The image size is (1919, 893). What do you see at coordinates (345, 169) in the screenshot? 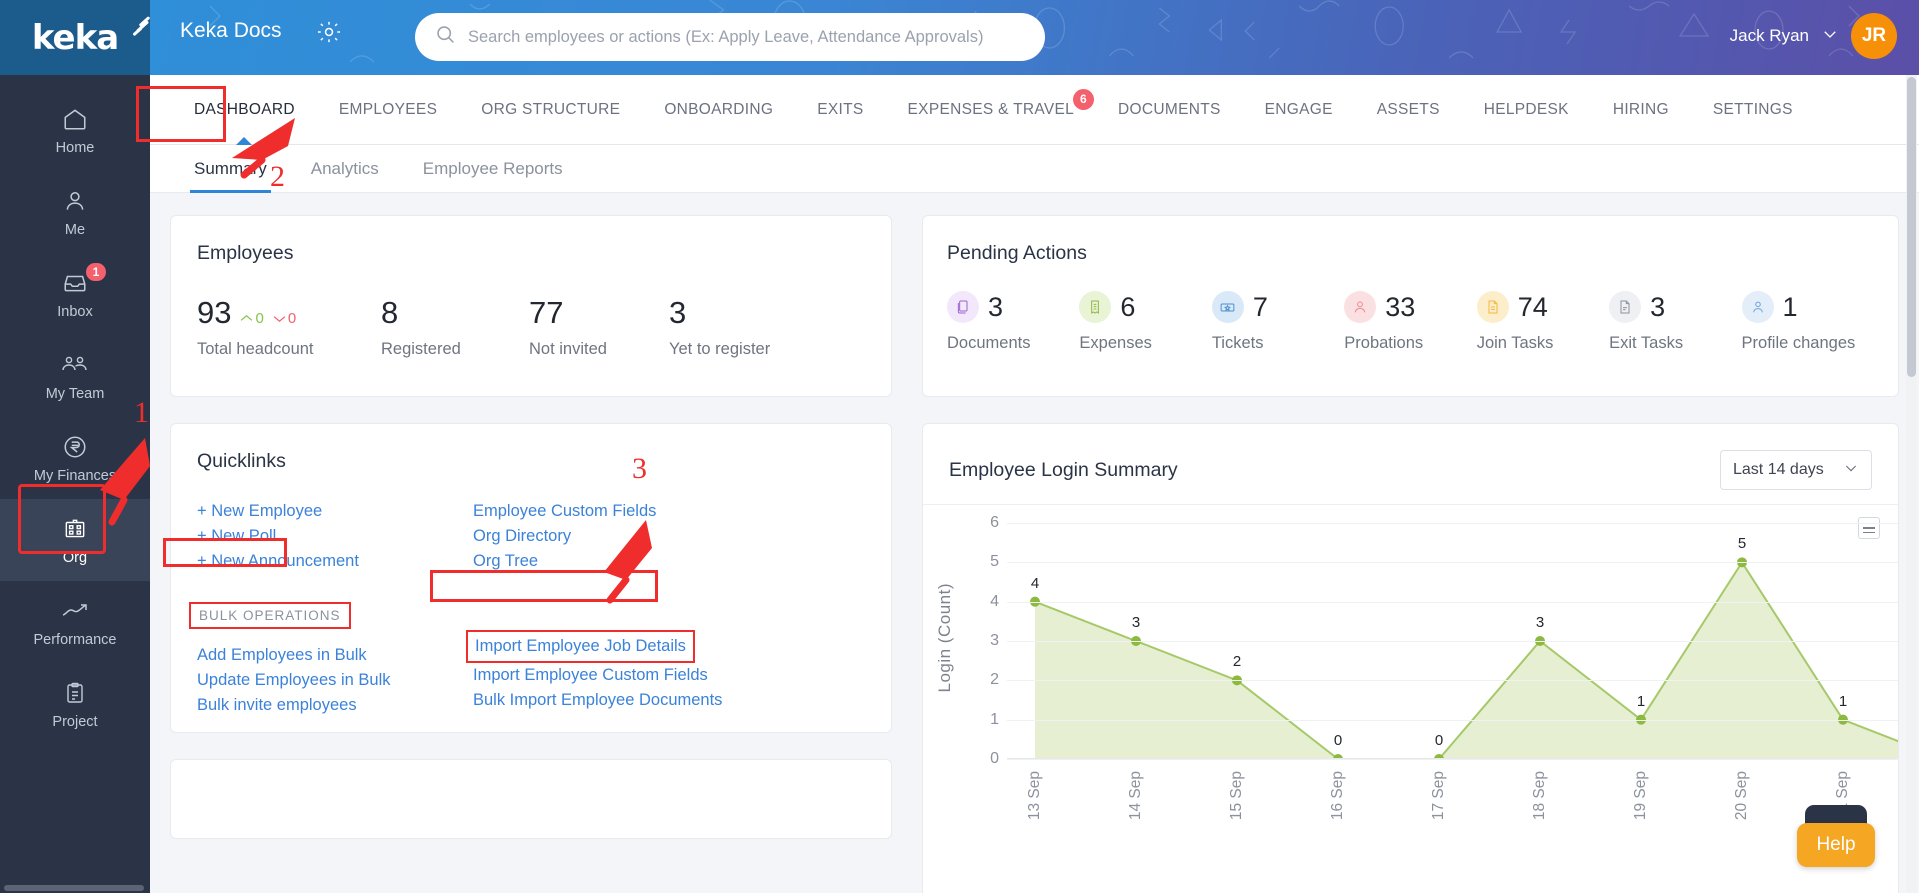
I see `tab-analytics: Analytics` at bounding box center [345, 169].